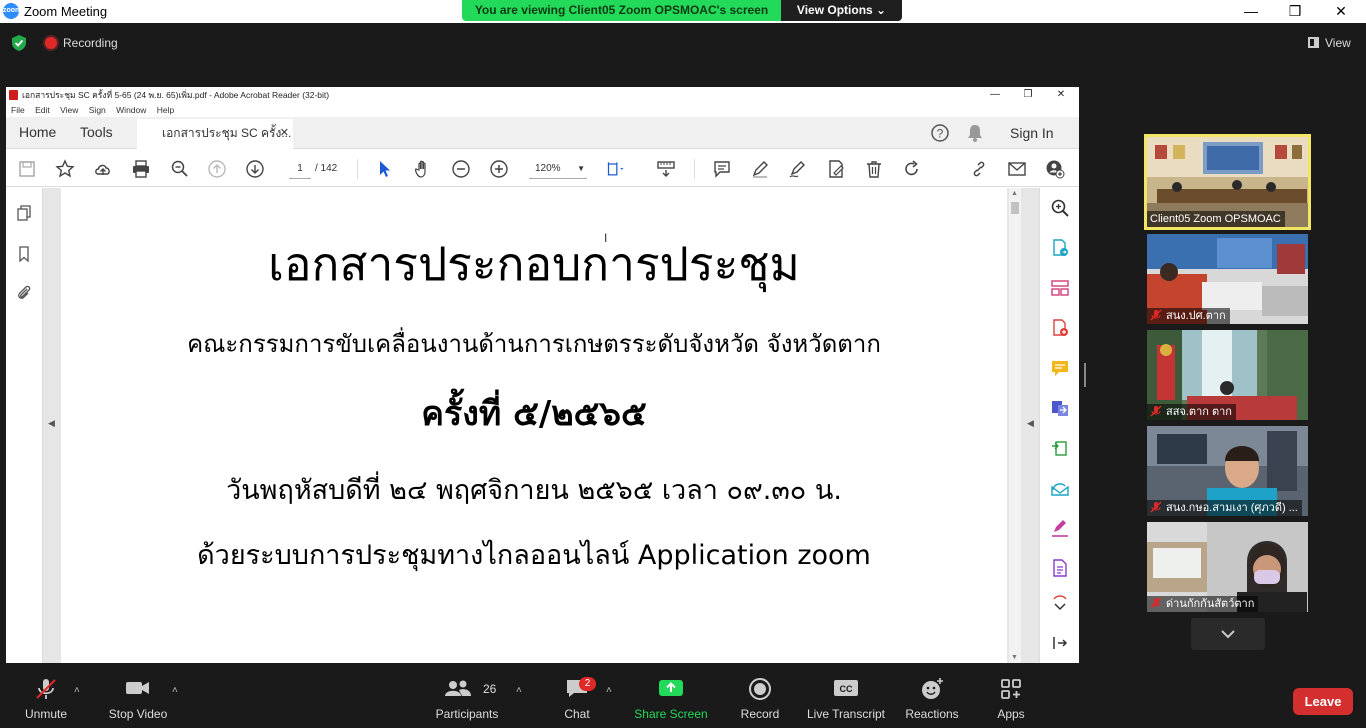 The image size is (1366, 728). Describe the element at coordinates (671, 714) in the screenshot. I see `share-screen-label: Share Screen` at that location.